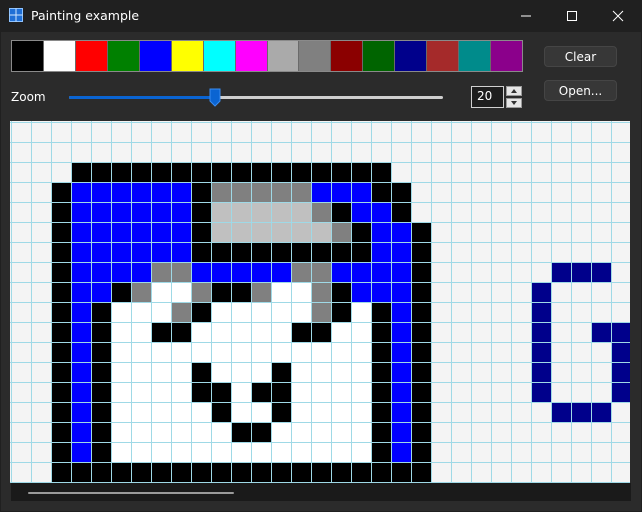 This screenshot has height=512, width=642. What do you see at coordinates (487, 97) in the screenshot?
I see `zoom-spinbox: 20` at bounding box center [487, 97].